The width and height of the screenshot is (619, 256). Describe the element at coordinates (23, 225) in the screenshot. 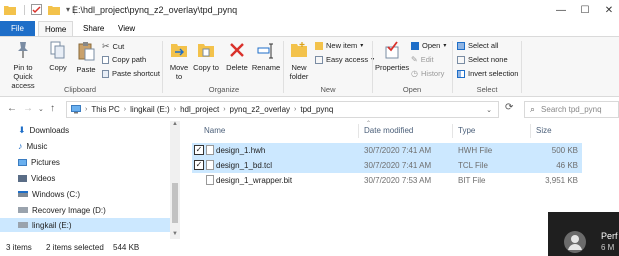

I see `drive-icon` at that location.